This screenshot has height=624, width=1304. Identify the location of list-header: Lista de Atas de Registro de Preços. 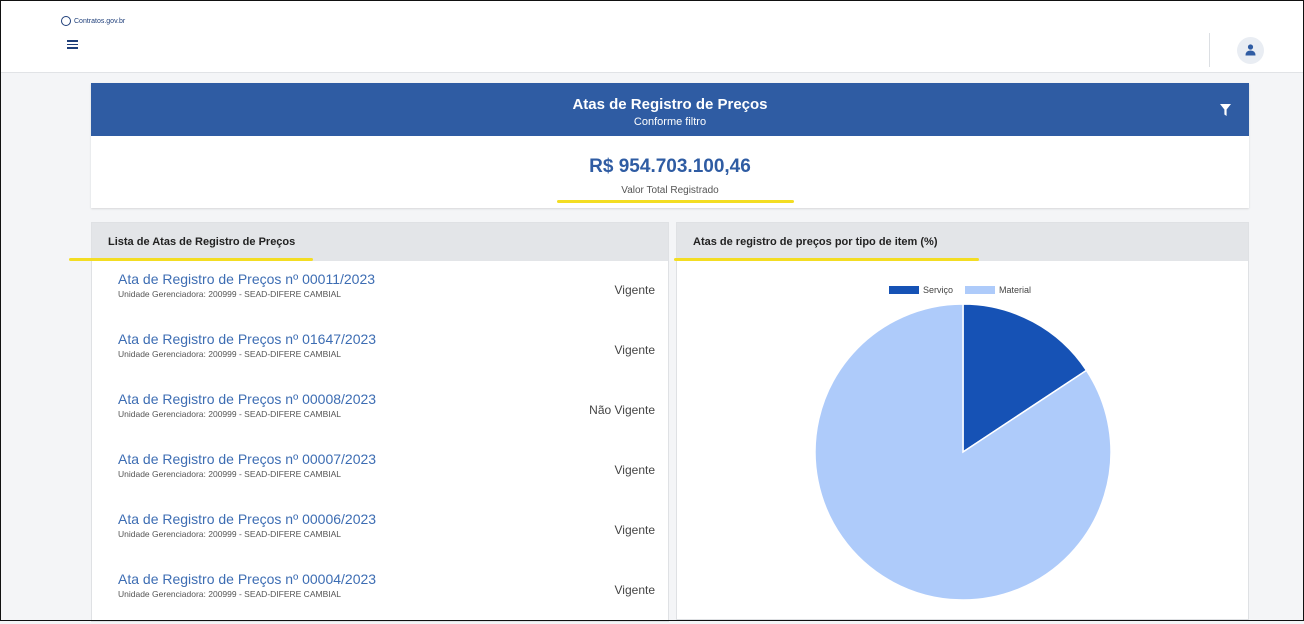
(380, 242).